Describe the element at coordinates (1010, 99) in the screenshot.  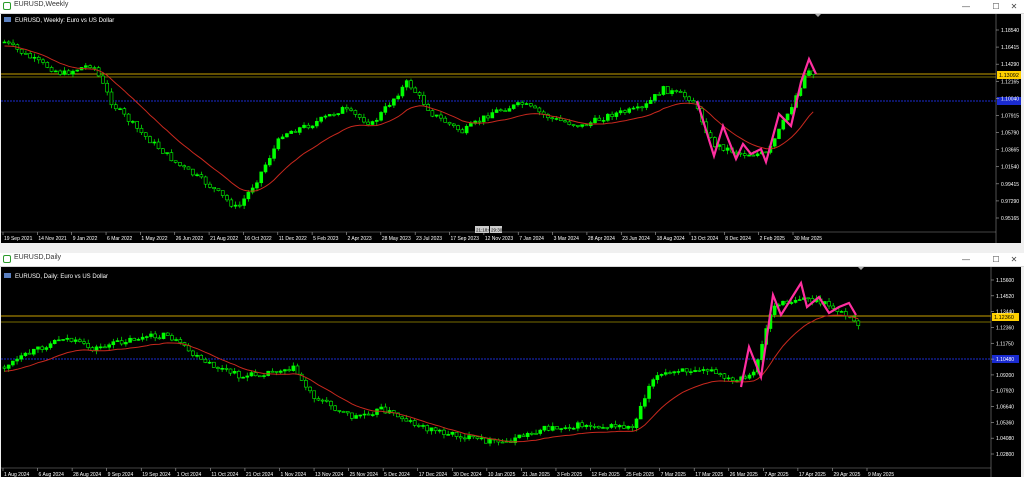
I see `weekly-price-tick-label: 1.10040` at that location.